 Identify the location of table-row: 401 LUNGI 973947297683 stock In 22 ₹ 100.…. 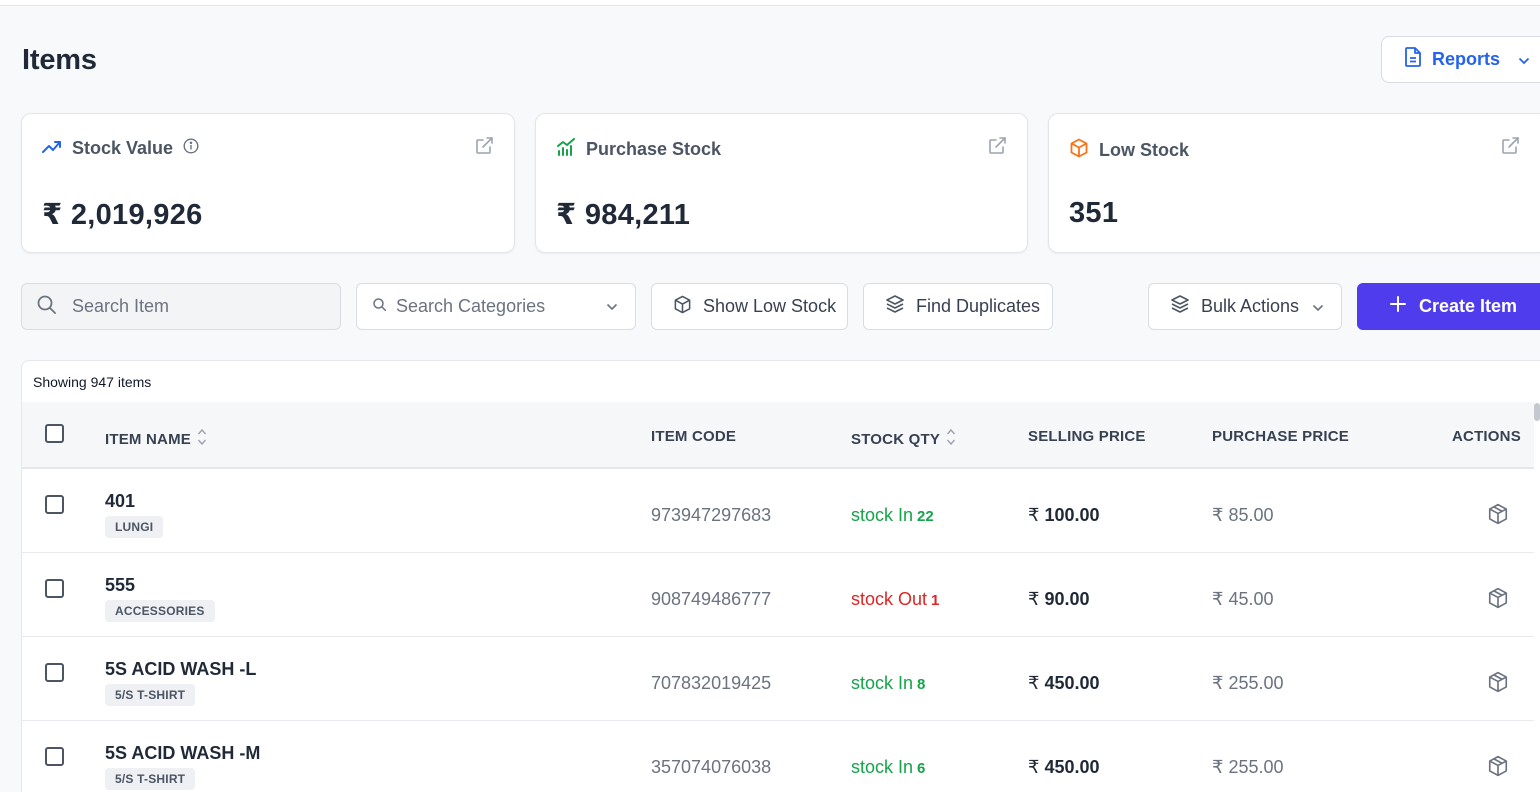
(778, 511).